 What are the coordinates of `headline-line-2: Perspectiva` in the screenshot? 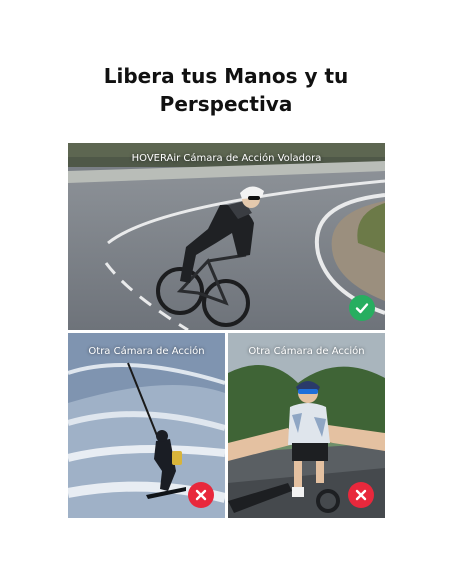 It's located at (226, 104).